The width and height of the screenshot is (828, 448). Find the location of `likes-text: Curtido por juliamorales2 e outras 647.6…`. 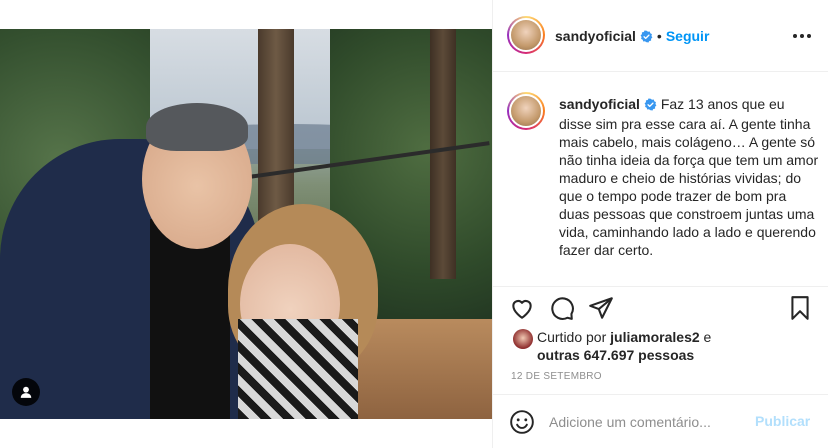

likes-text: Curtido por juliamorales2 e outras 647.6… is located at coordinates (677, 346).